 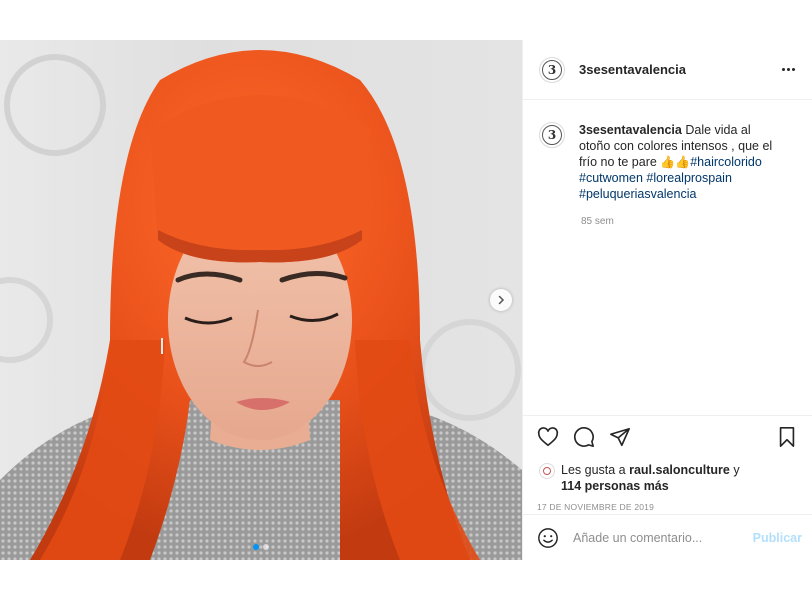 I want to click on action-icons, so click(x=667, y=437).